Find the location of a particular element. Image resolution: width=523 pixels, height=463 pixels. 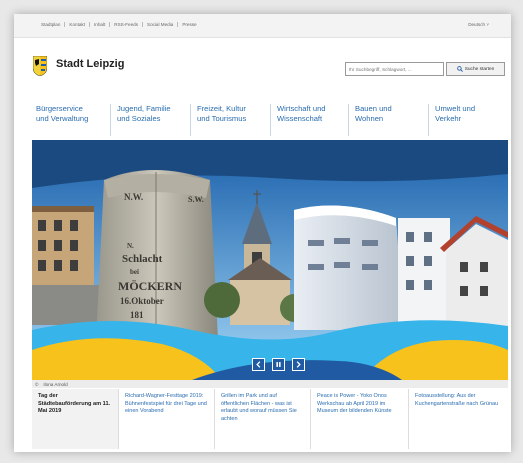

pause-icon is located at coordinates (278, 364).